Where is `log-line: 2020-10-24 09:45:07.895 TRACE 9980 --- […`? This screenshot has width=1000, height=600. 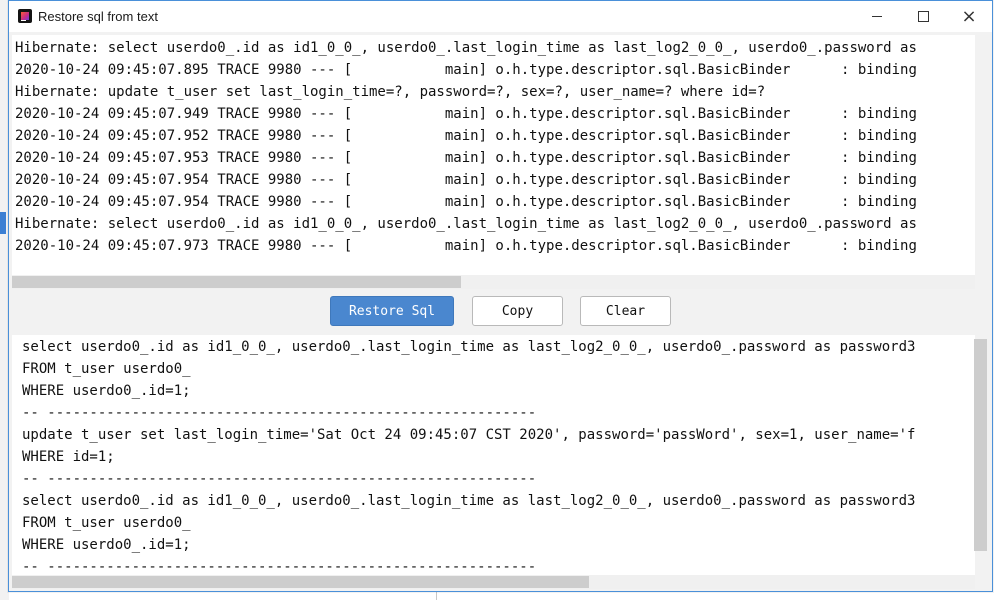
log-line: 2020-10-24 09:45:07.895 TRACE 9980 --- [… is located at coordinates (466, 70).